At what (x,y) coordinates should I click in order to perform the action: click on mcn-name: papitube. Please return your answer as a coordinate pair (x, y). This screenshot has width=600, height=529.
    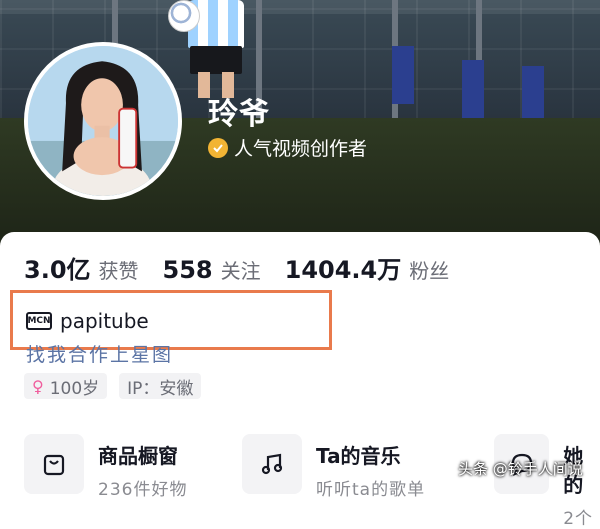
    Looking at the image, I should click on (104, 321).